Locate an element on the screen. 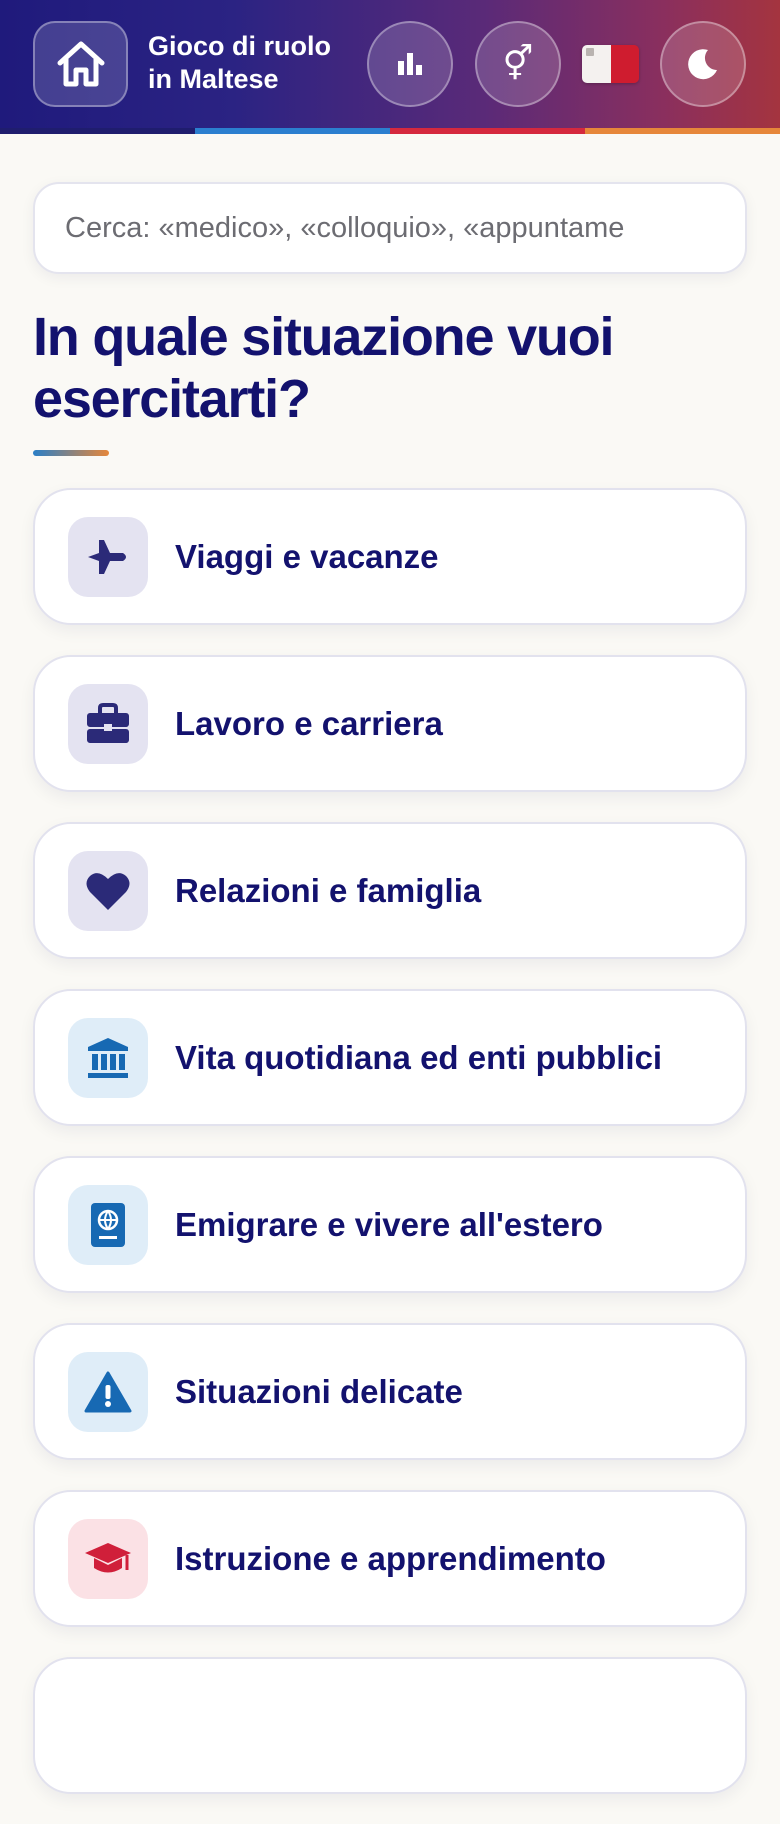 Image resolution: width=780 pixels, height=1824 pixels. category-card-relationships: Relazioni e famiglia is located at coordinates (390, 890).